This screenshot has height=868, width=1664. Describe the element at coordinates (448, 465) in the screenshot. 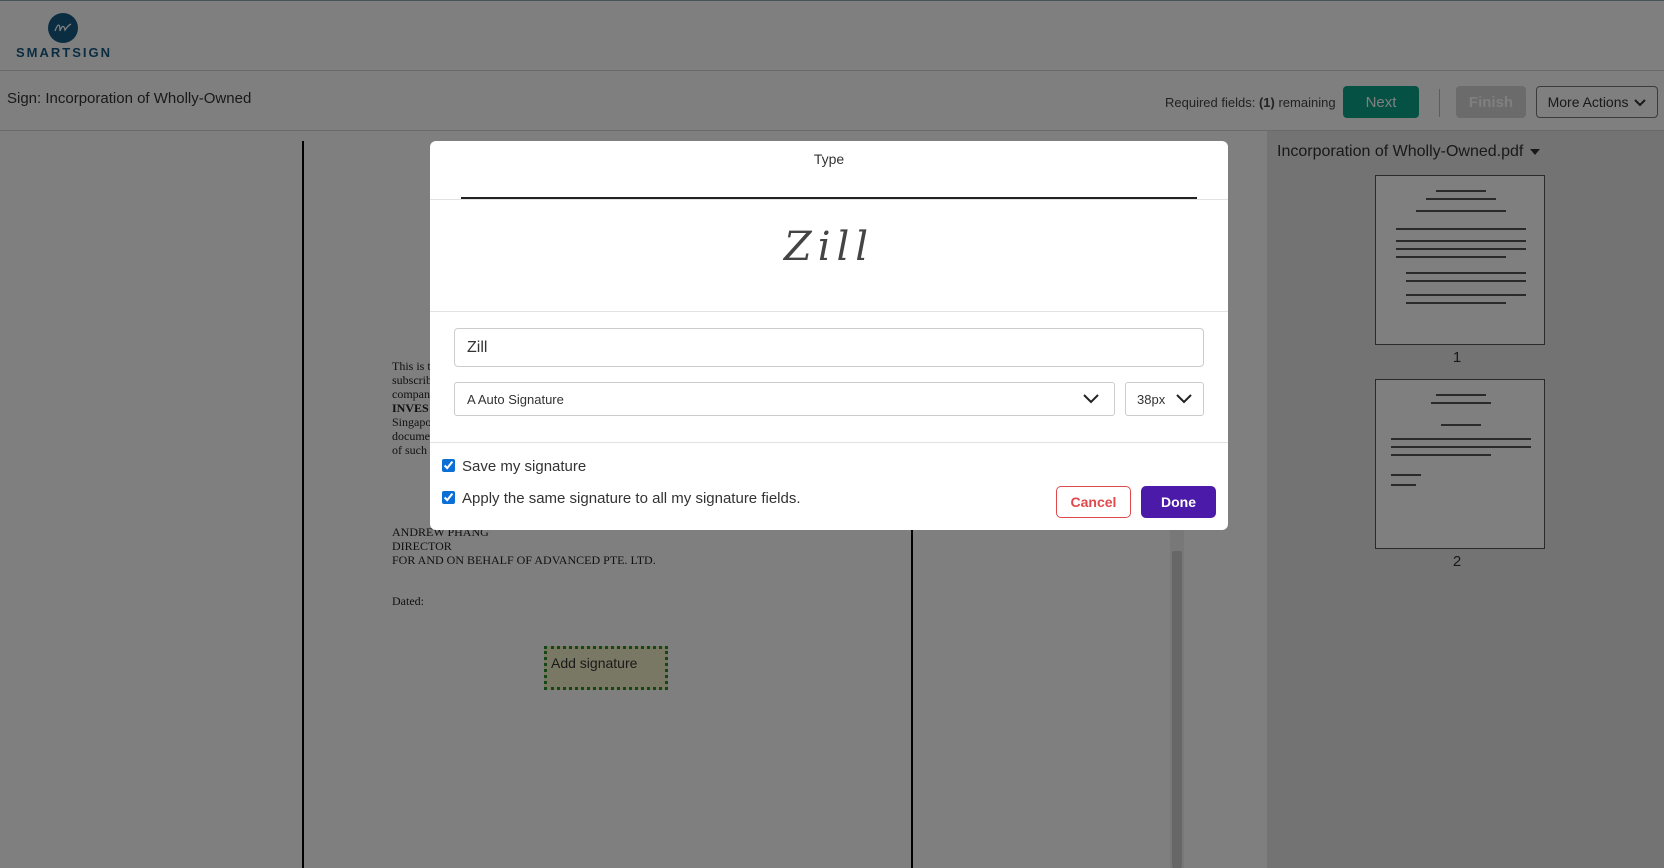

I see `save-signature-checkbox` at that location.